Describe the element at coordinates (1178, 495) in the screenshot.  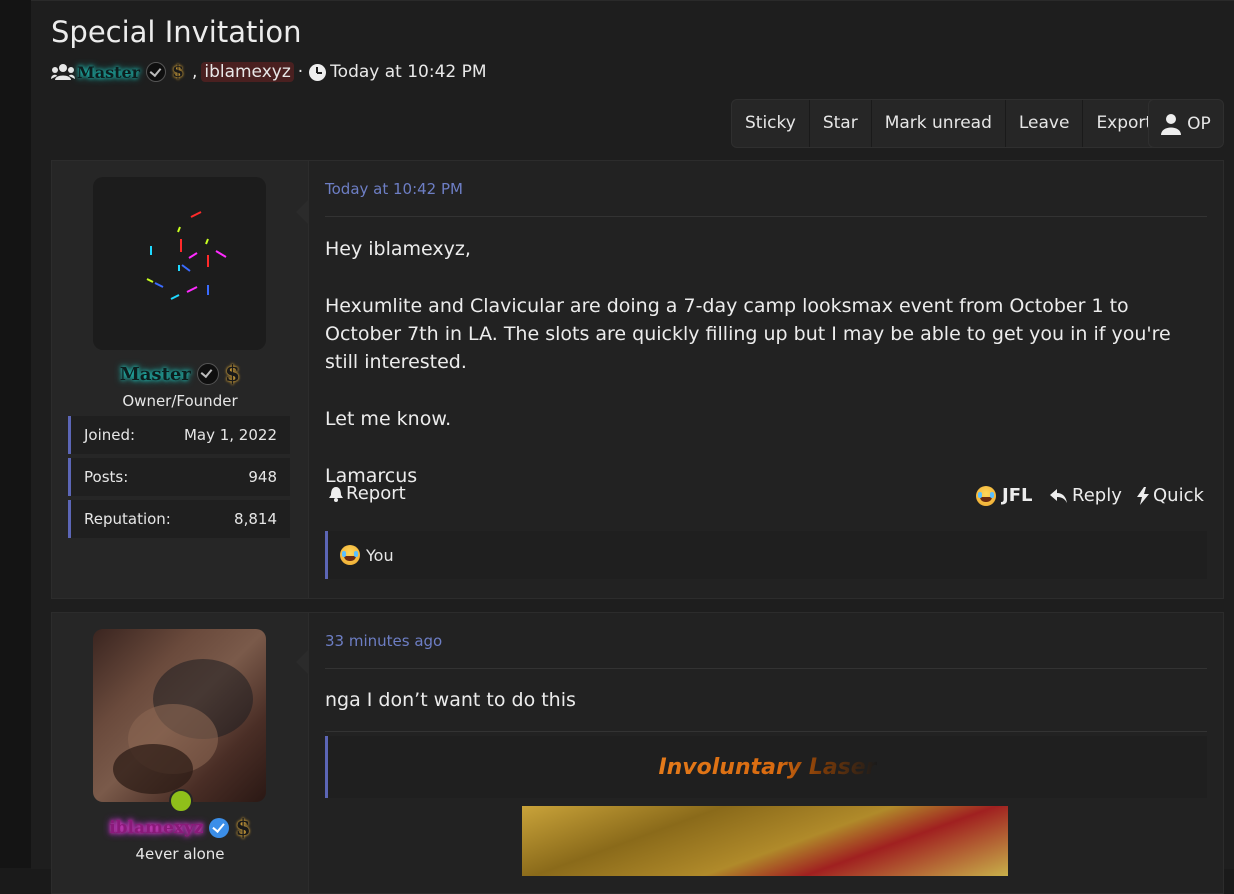
I see `quick-label: Quick` at that location.